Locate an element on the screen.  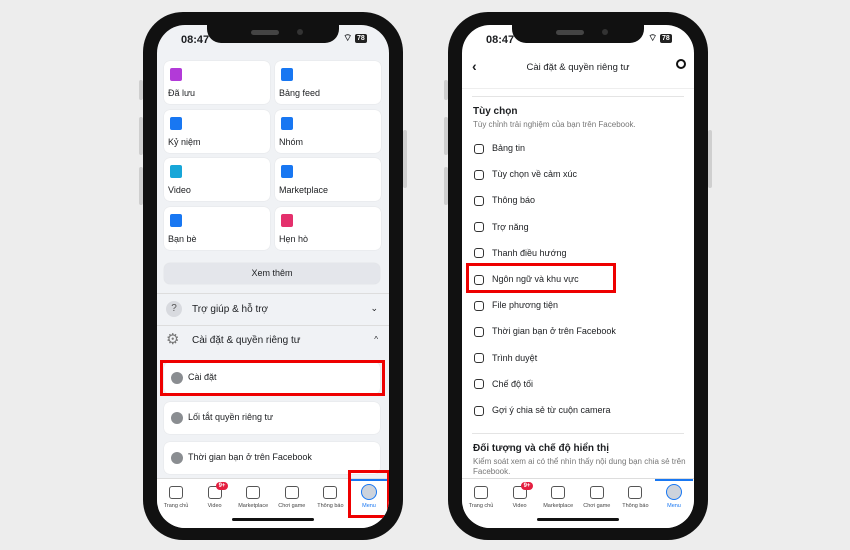
page-title: Cài đặt & quyền riêng tư is located at coordinates (578, 67).